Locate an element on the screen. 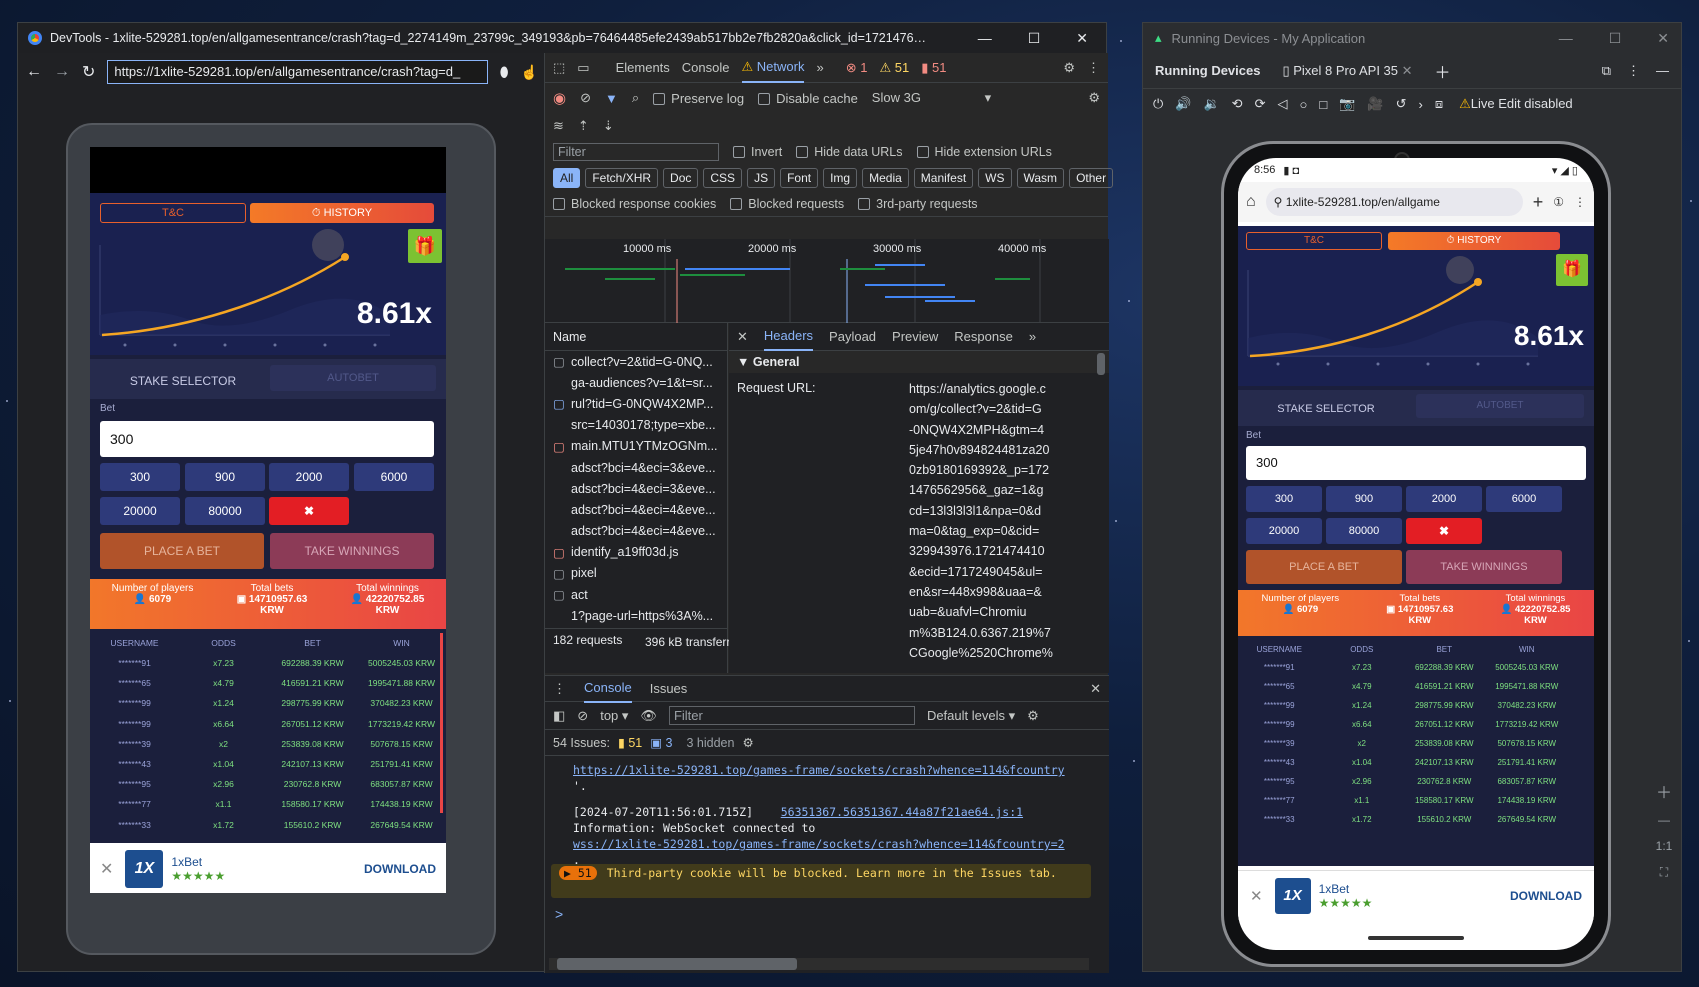  history-button: ⏱ HISTORY is located at coordinates (342, 213).